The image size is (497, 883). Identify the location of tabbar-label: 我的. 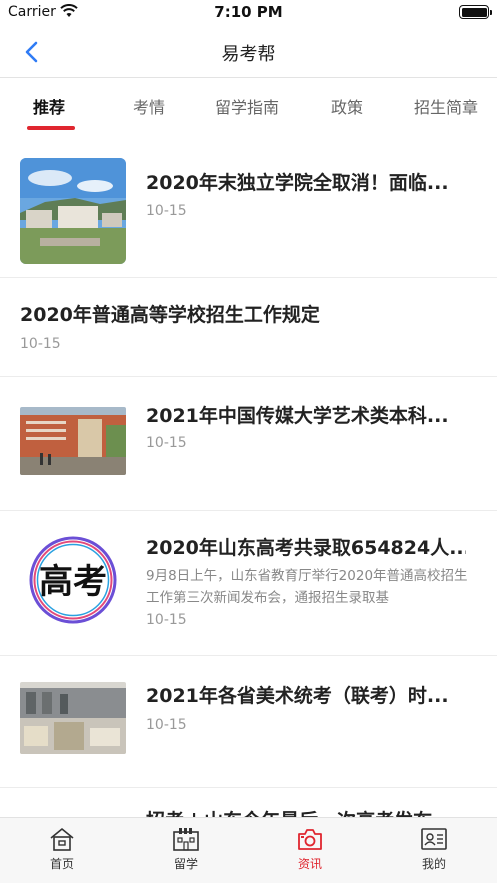
(433, 864).